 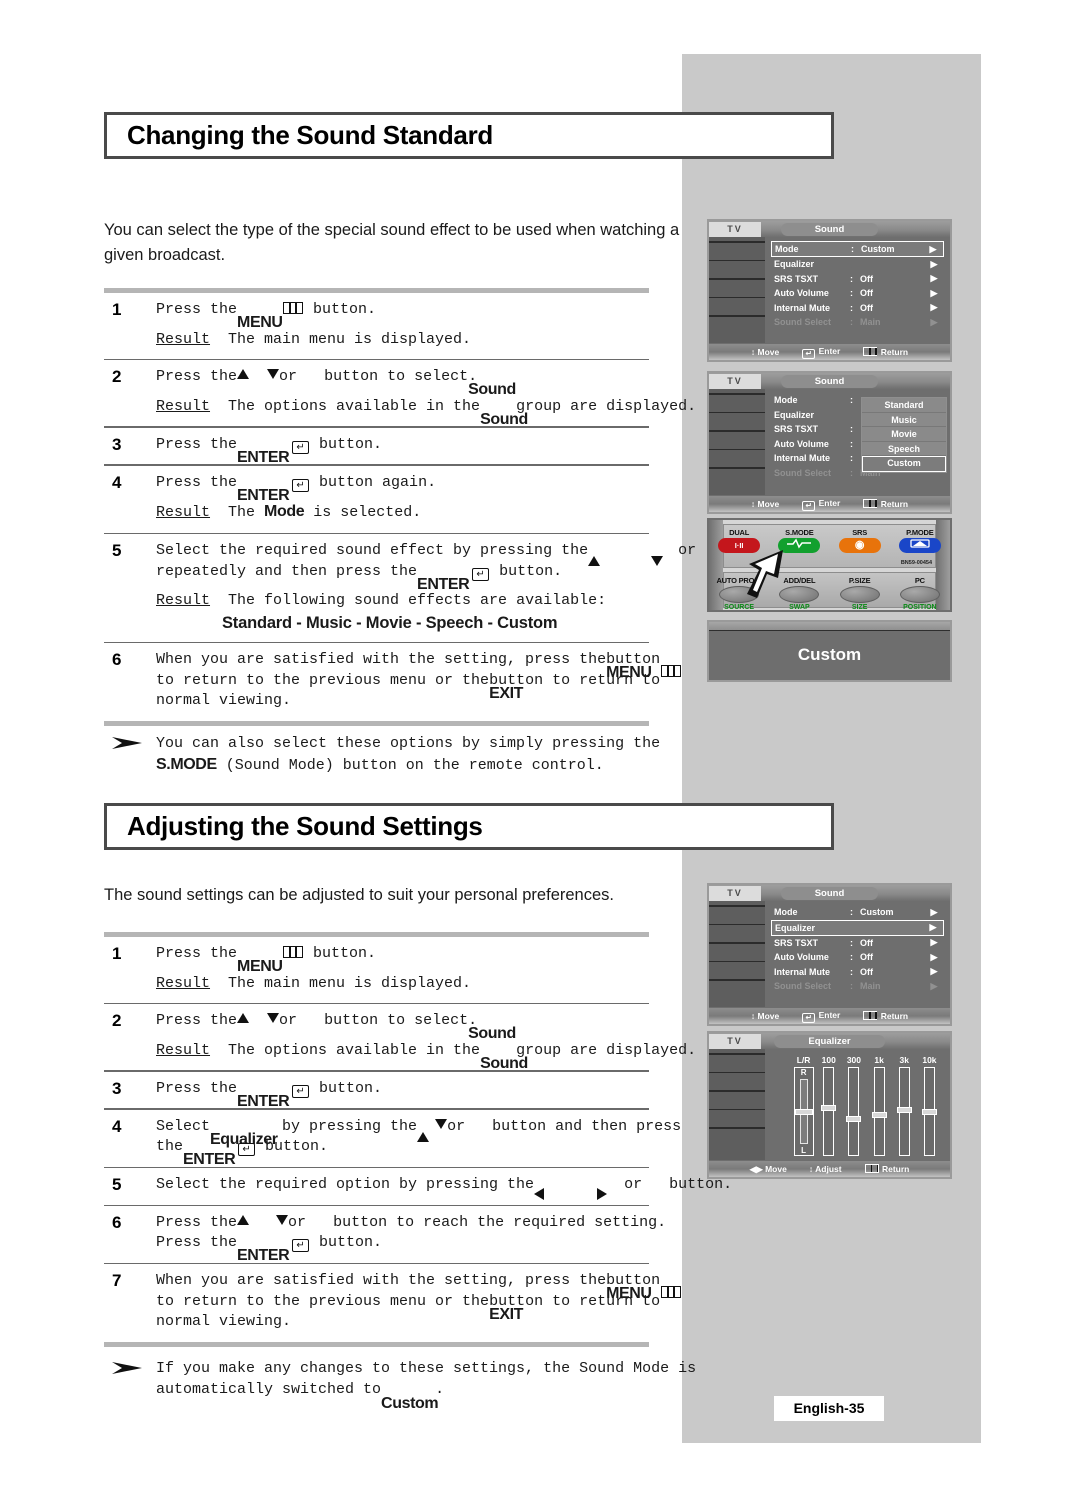 What do you see at coordinates (269, 1389) in the screenshot?
I see `note-line2: automatically switched to` at bounding box center [269, 1389].